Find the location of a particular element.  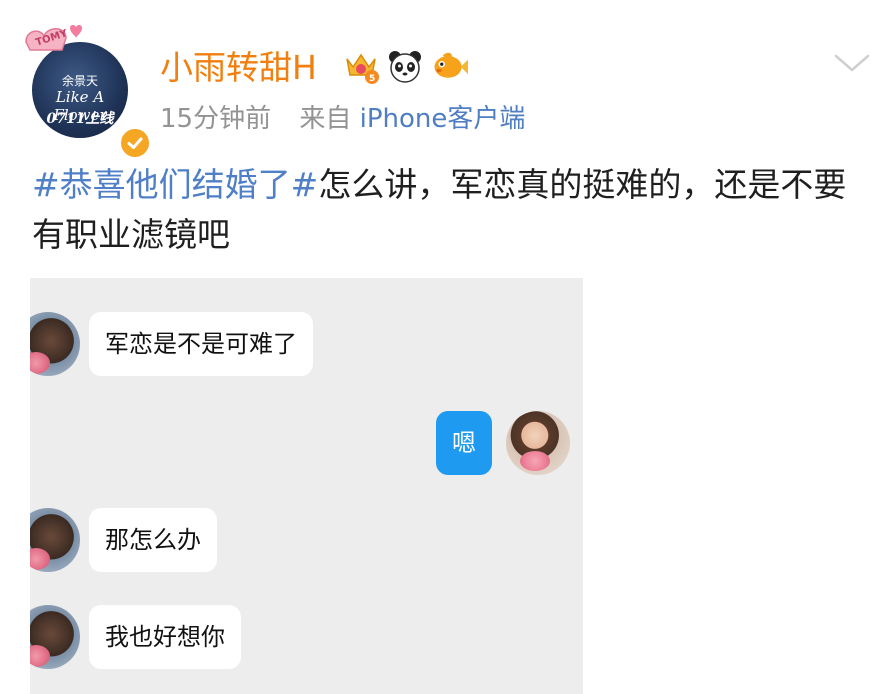

chat-message-row: 那怎么办 is located at coordinates (123, 540).